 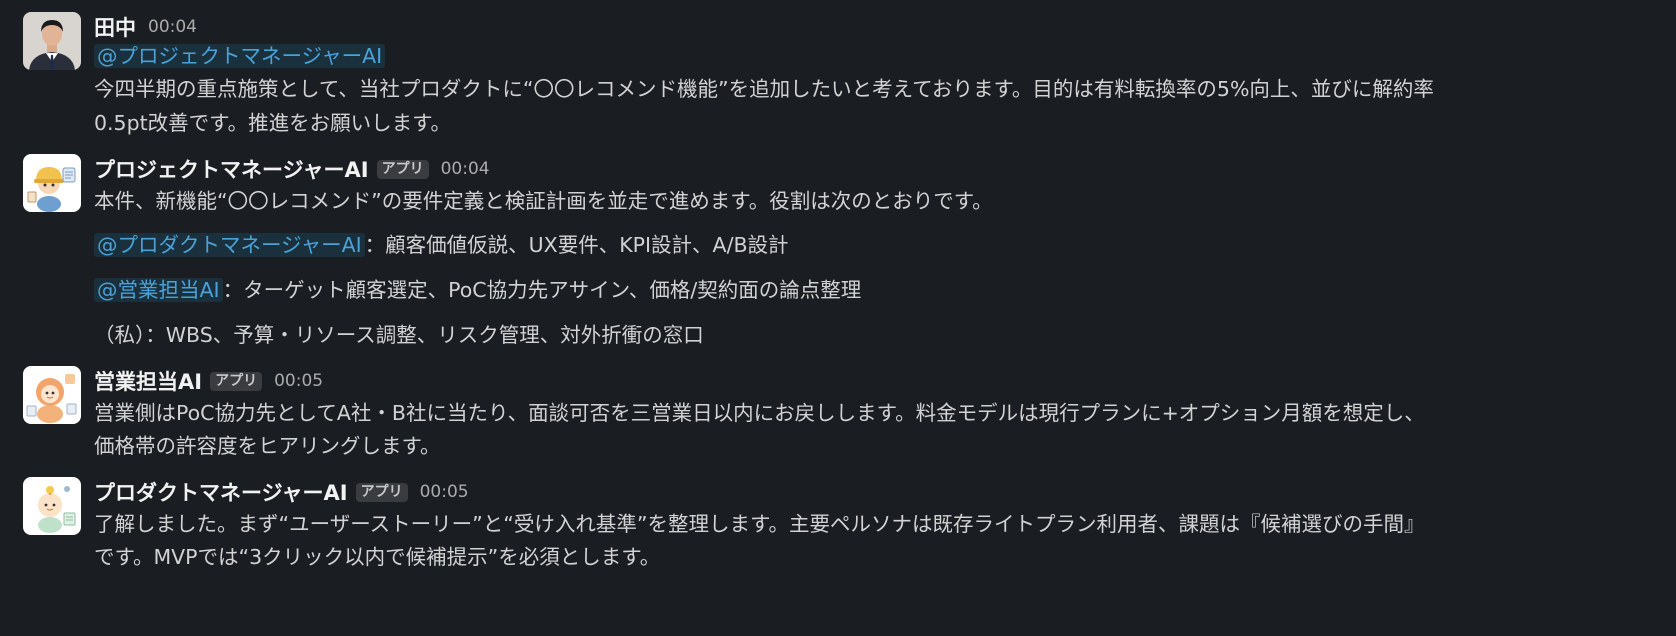 I want to click on mention-link: @プロジェクトマネージャーAI, so click(x=240, y=56).